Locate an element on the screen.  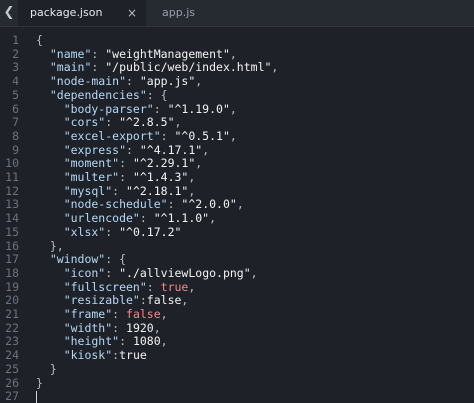
line-number: 23 is located at coordinates (12, 341).